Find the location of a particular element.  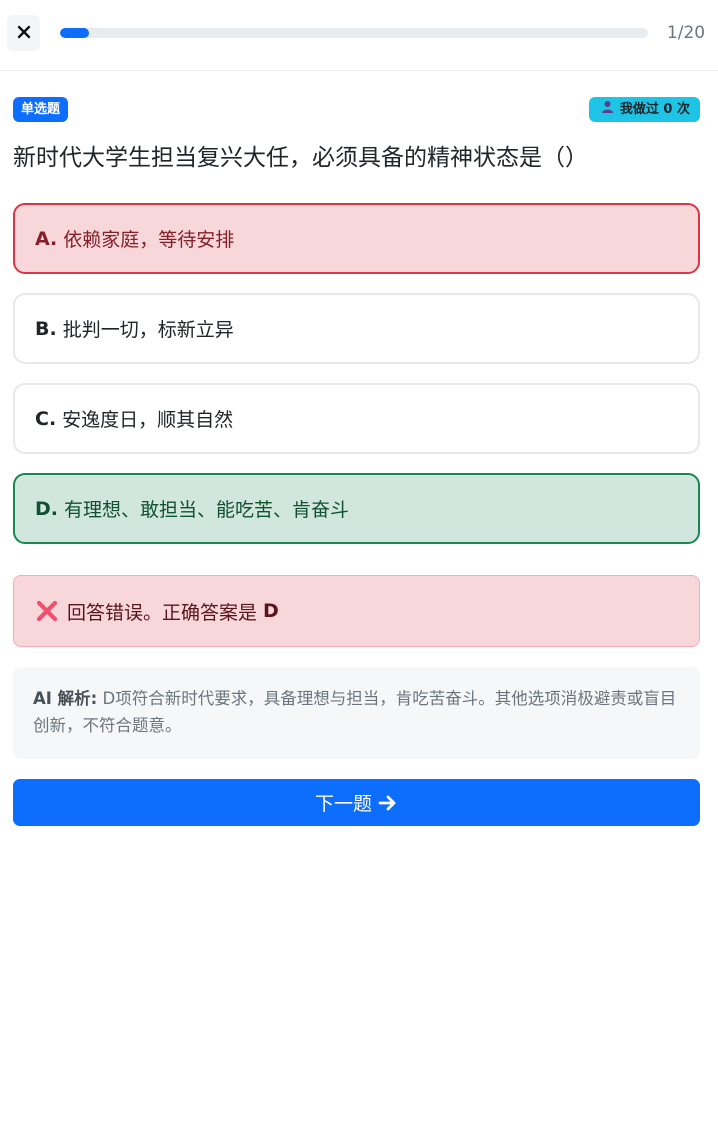

progress-fill is located at coordinates (75, 33).